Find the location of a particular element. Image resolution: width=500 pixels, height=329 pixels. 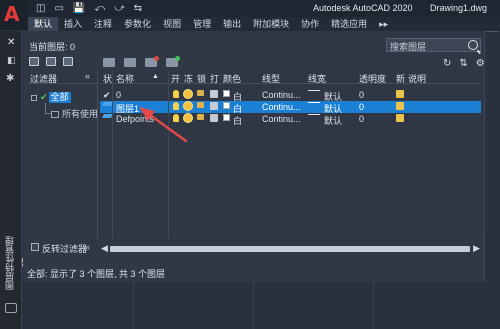

open-icon: ▭ is located at coordinates (58, 8).